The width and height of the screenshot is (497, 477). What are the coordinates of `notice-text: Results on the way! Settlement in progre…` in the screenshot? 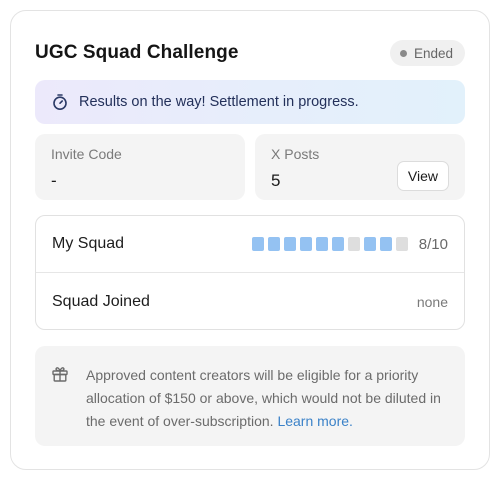 It's located at (219, 102).